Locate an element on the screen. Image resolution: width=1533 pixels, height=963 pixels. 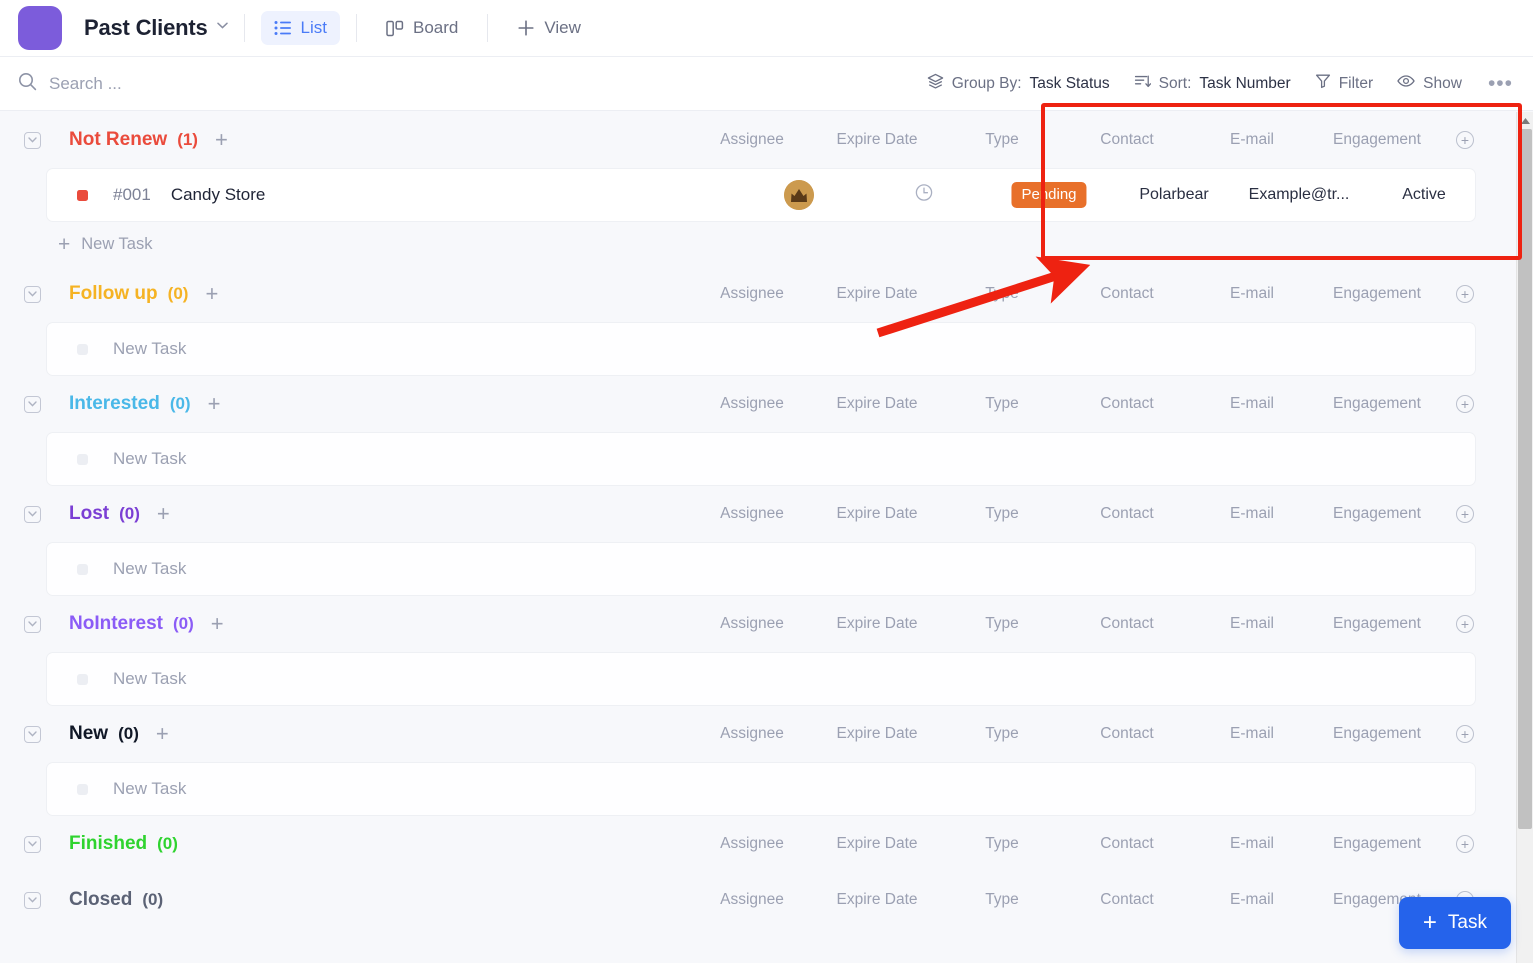
task-status-dot is located at coordinates (82, 195).